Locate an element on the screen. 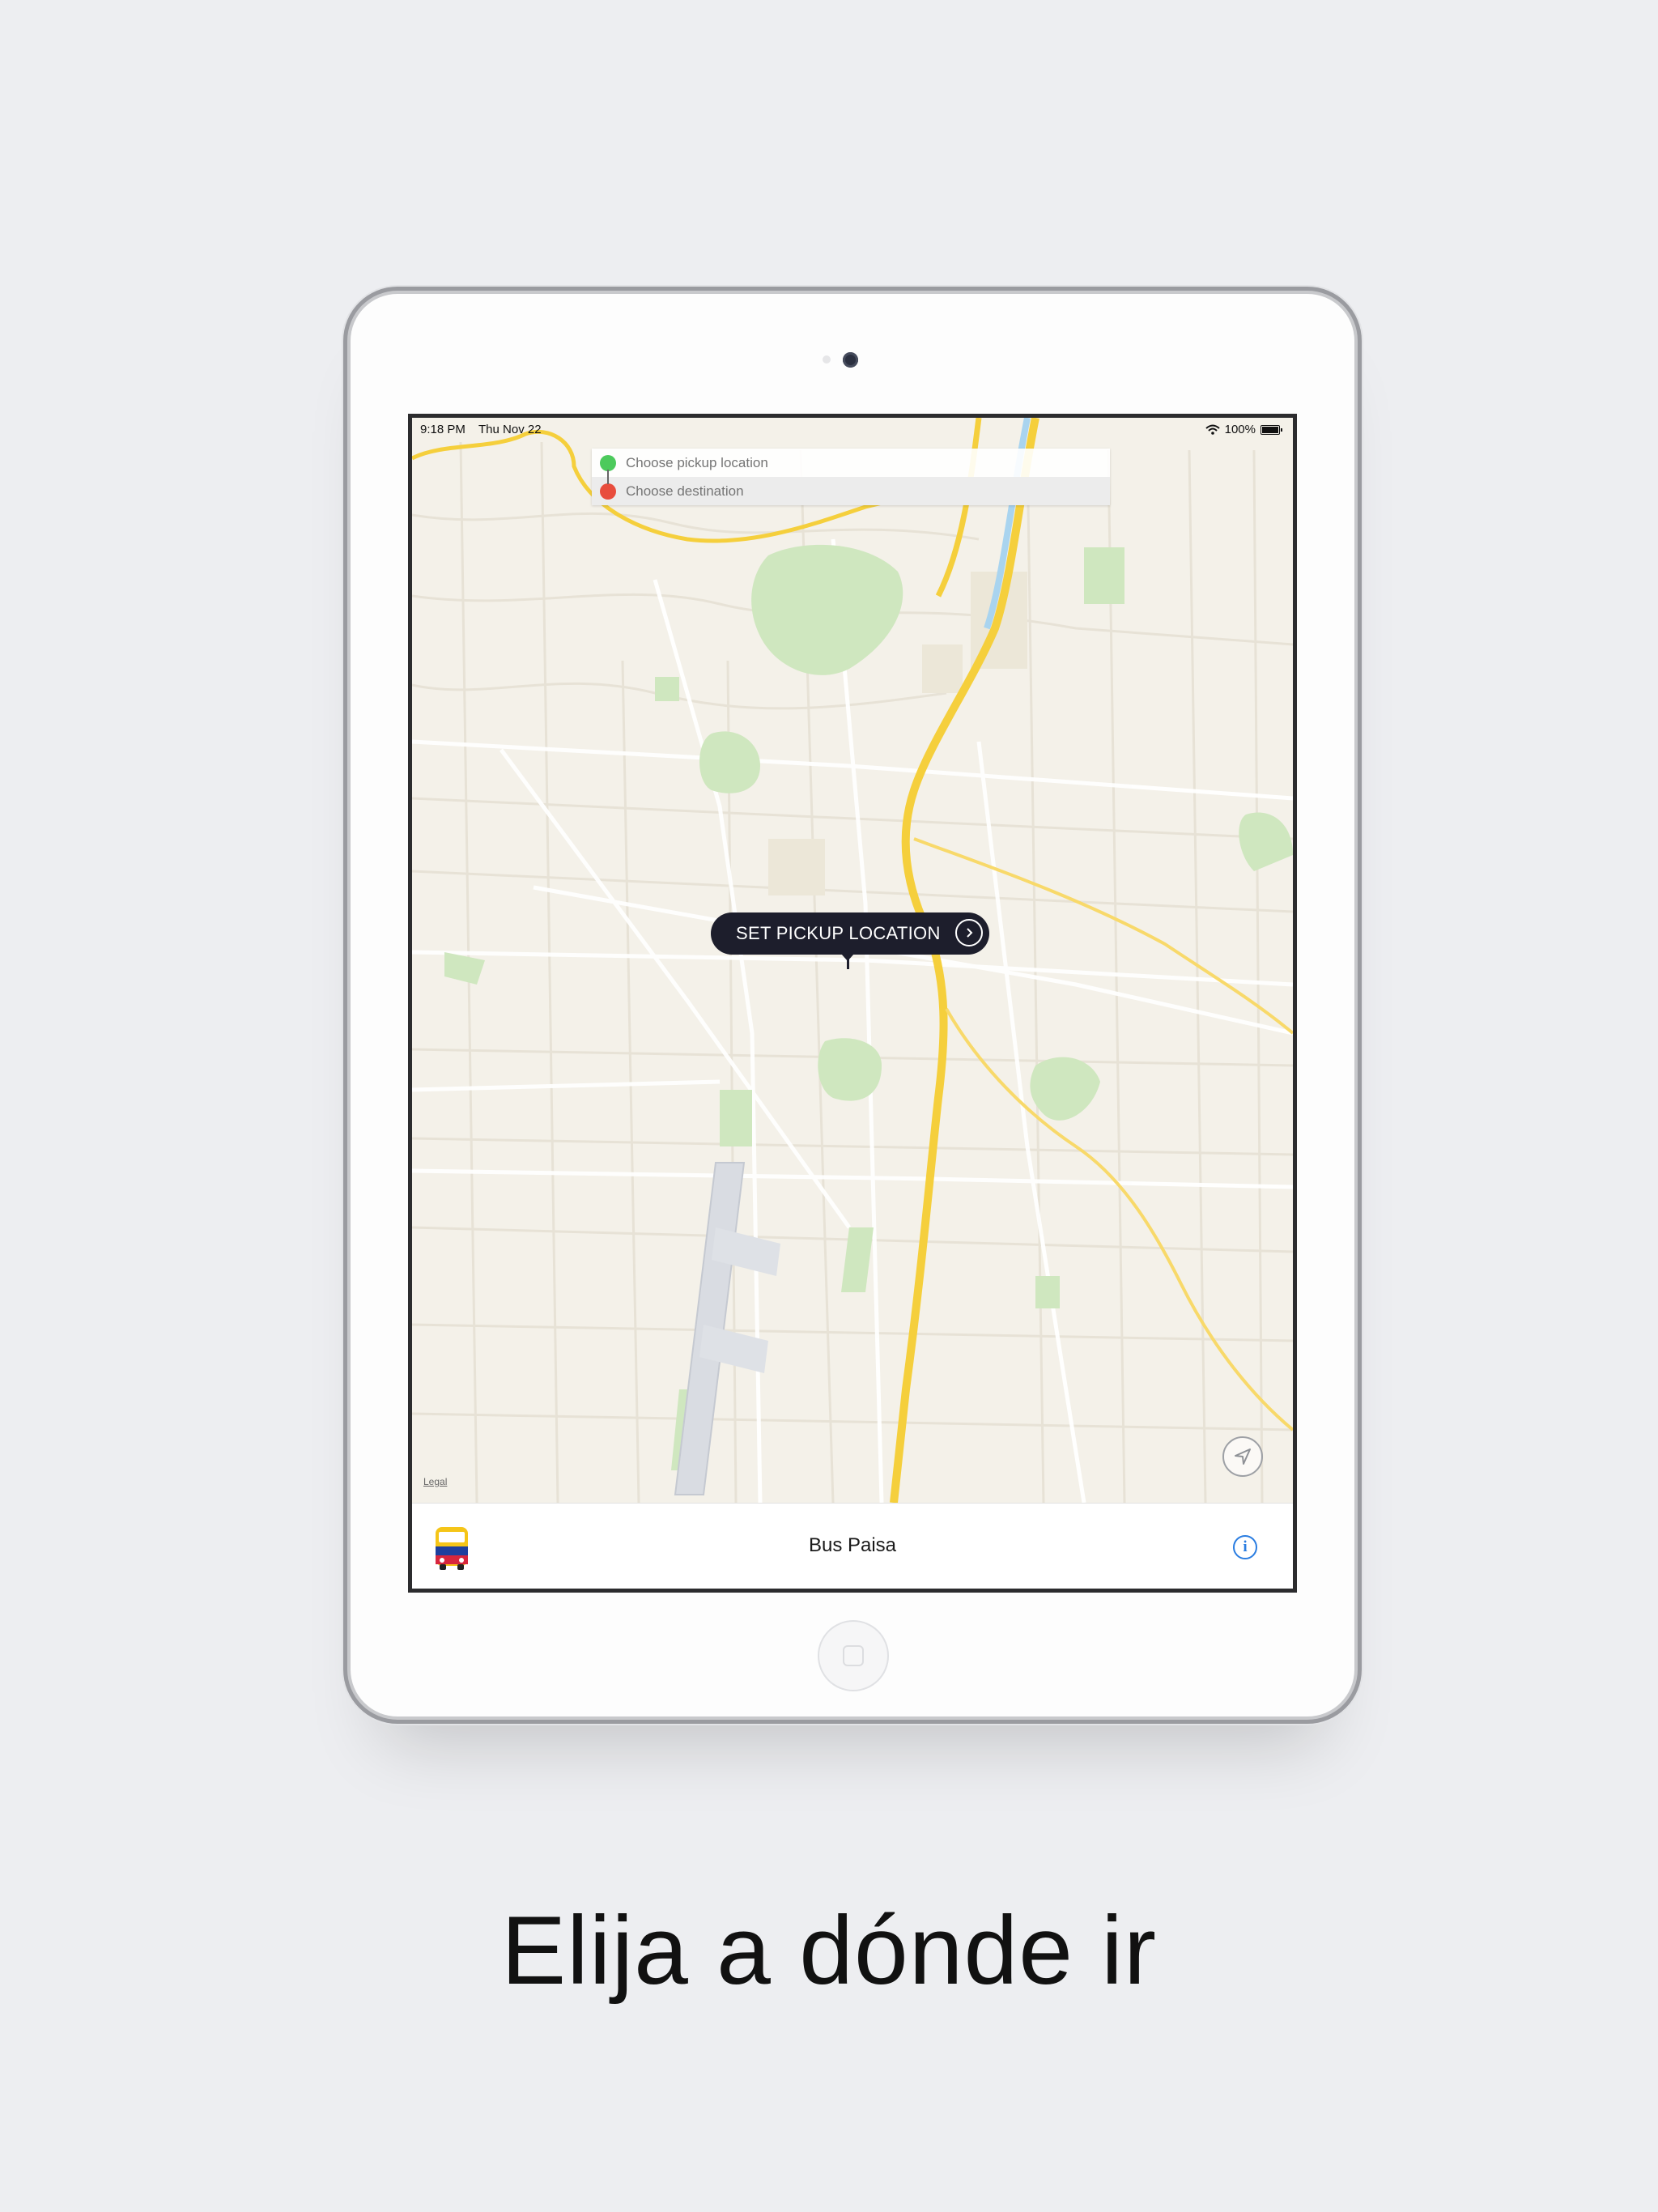  legal-link: Legal is located at coordinates (435, 1481).